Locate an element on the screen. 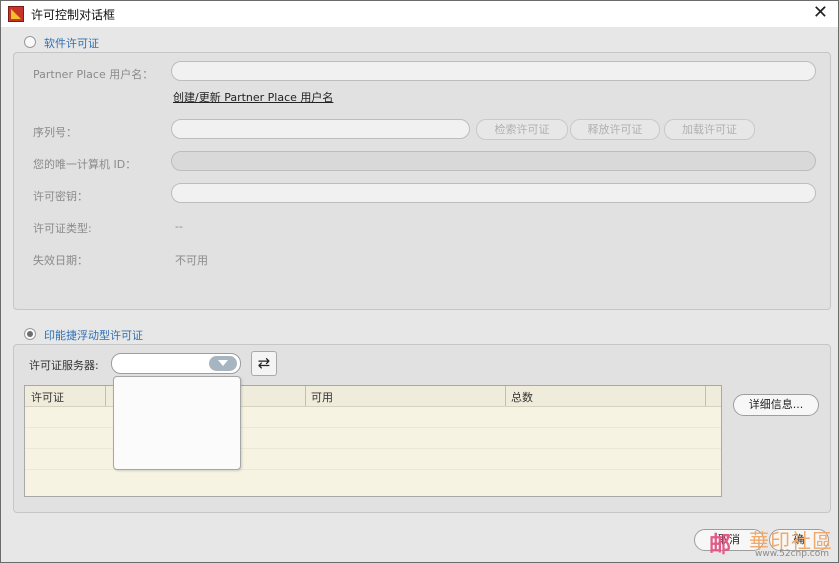 The width and height of the screenshot is (839, 563). create-update-partner-place-link: 创建/更新 Partner Place 用户名 is located at coordinates (253, 97).